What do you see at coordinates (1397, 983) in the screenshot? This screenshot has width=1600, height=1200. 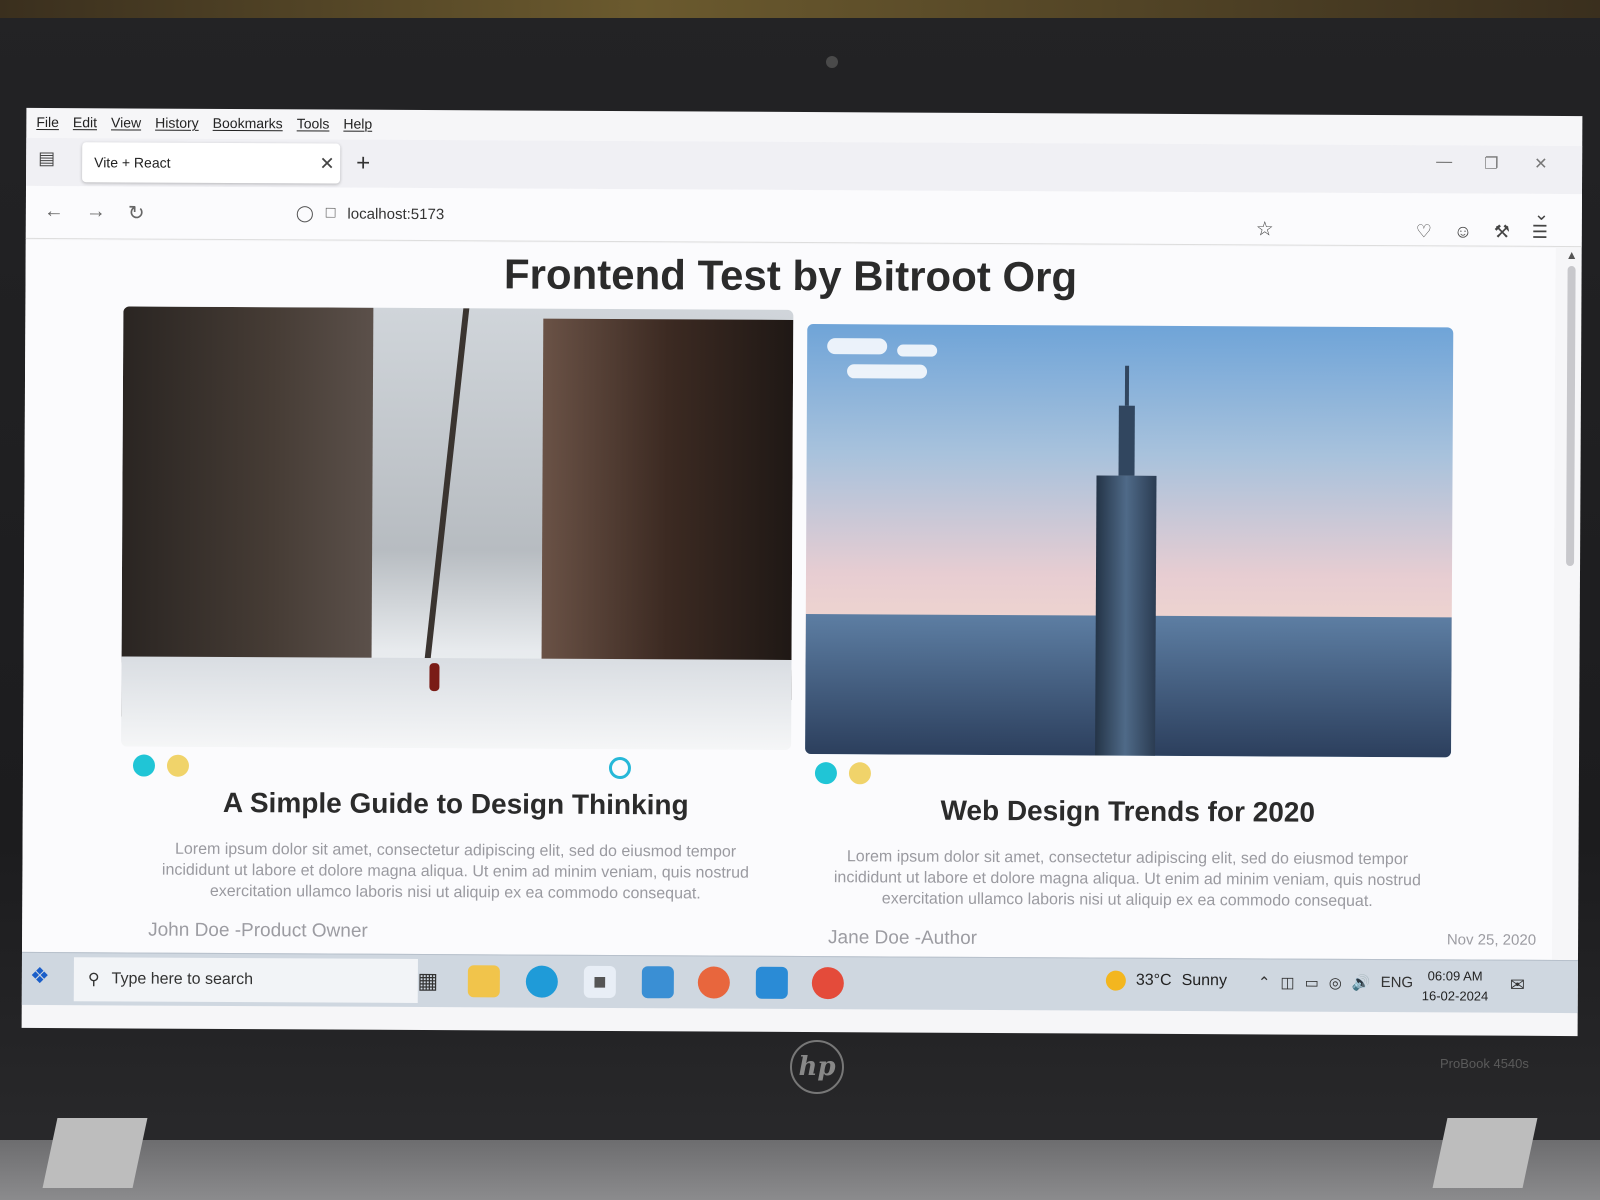 I see `language-indicator: ENG` at bounding box center [1397, 983].